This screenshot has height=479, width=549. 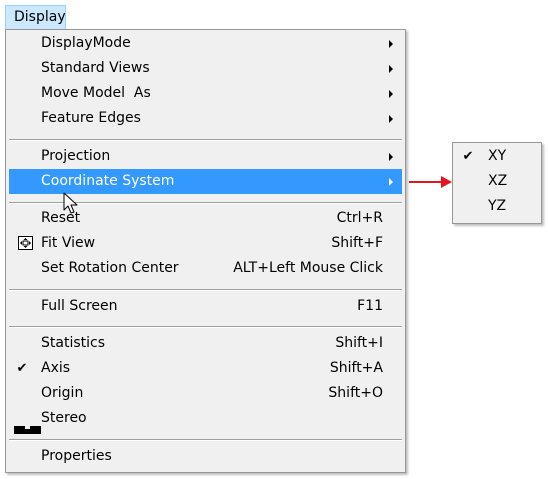 What do you see at coordinates (205, 243) in the screenshot?
I see `menu-item-fit-view: Fit View Shift+F` at bounding box center [205, 243].